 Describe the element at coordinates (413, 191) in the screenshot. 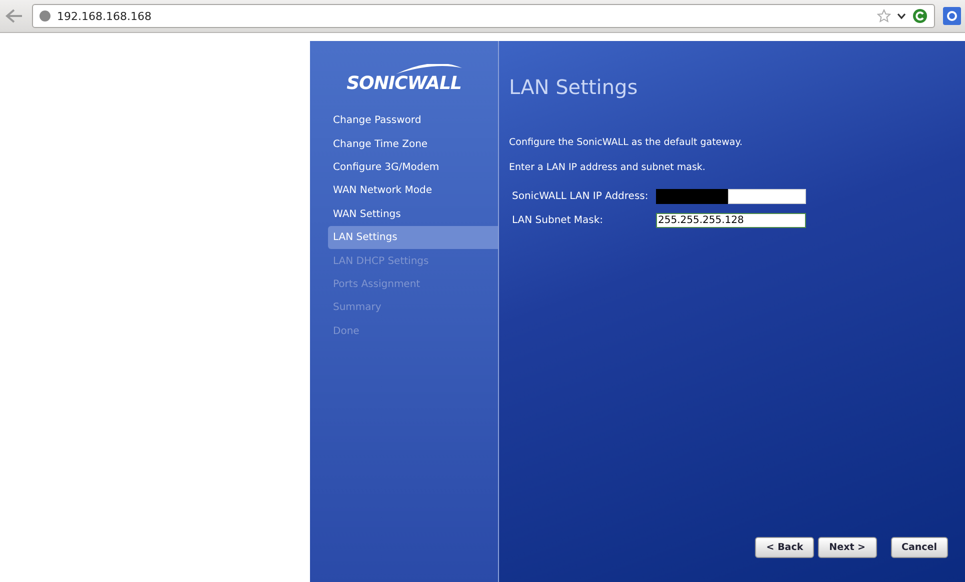

I see `wizard-step: WAN Network Mode` at that location.